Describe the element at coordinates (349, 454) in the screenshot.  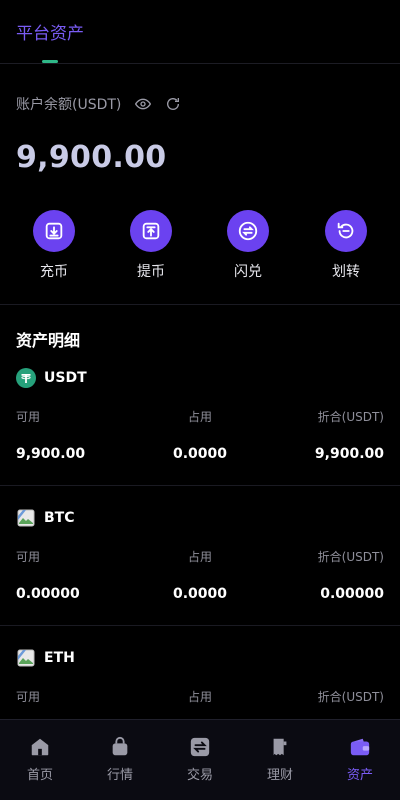
I see `converted-value: 9,900.00` at that location.